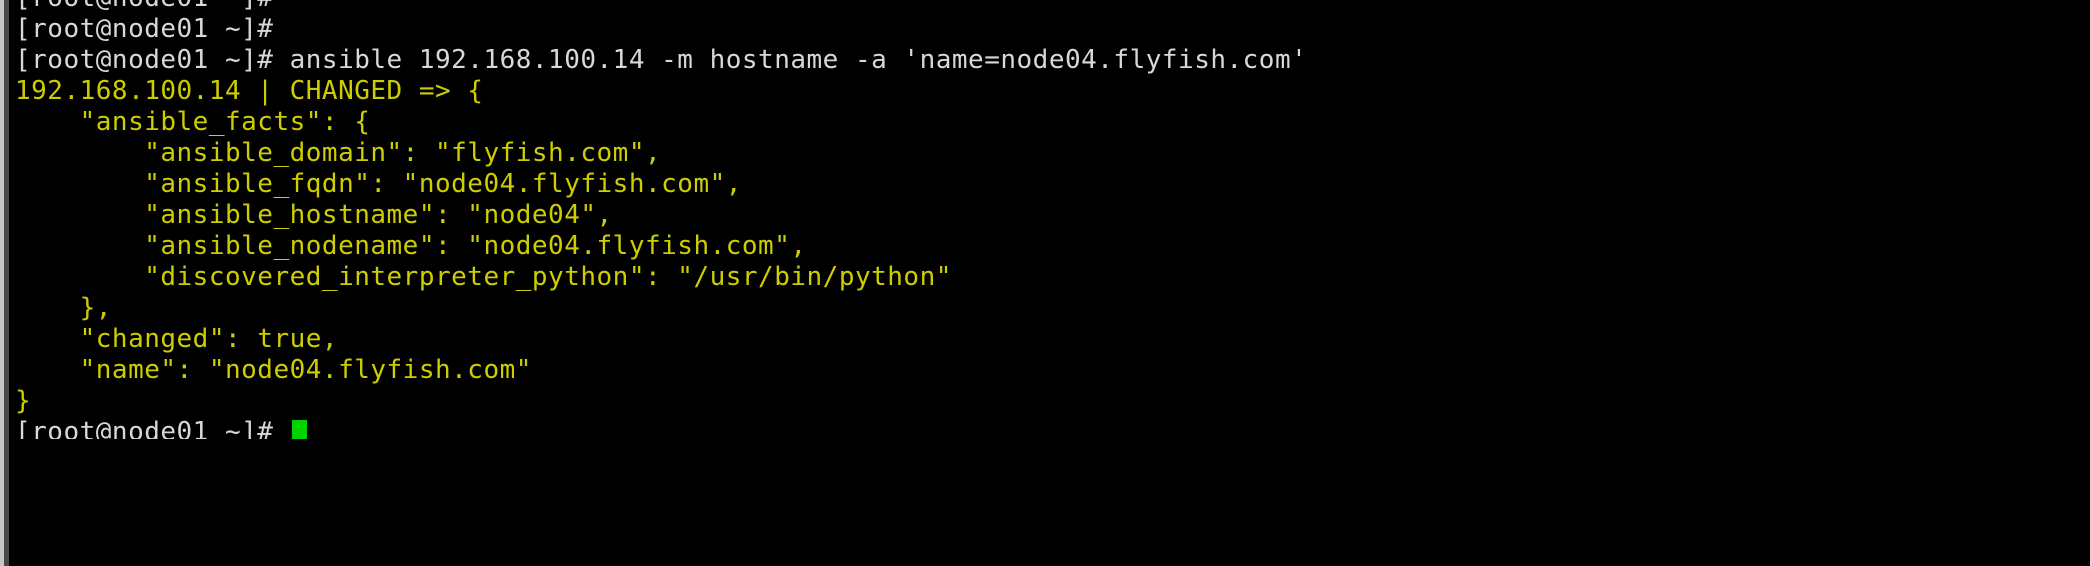 Image resolution: width=2090 pixels, height=566 pixels. What do you see at coordinates (177, 339) in the screenshot?
I see `terminal-line-changed: "changed": true,` at bounding box center [177, 339].